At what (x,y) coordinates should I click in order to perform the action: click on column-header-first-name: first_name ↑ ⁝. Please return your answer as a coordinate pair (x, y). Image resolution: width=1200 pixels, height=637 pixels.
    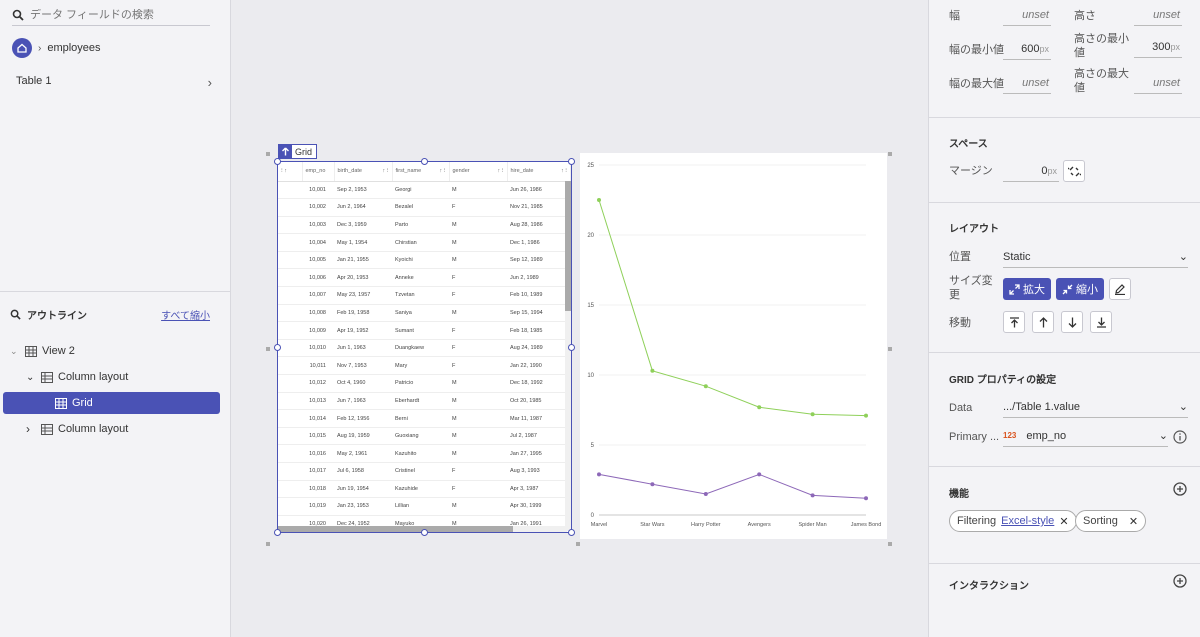
    Looking at the image, I should click on (421, 172).